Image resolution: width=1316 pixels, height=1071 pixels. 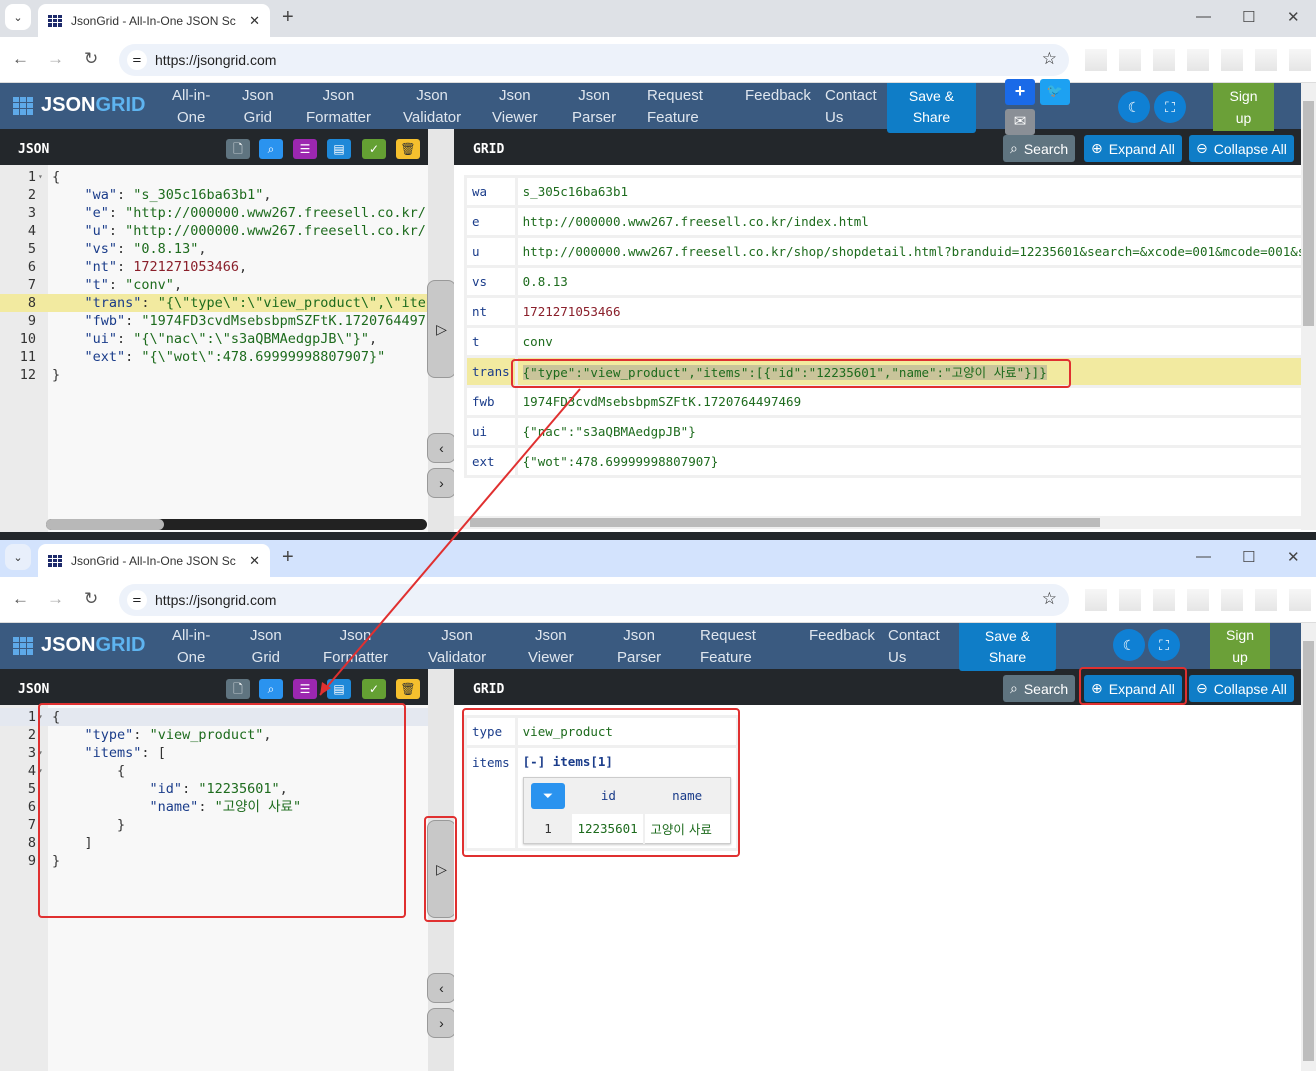 I want to click on line-number: 7, so click(x=31, y=825).